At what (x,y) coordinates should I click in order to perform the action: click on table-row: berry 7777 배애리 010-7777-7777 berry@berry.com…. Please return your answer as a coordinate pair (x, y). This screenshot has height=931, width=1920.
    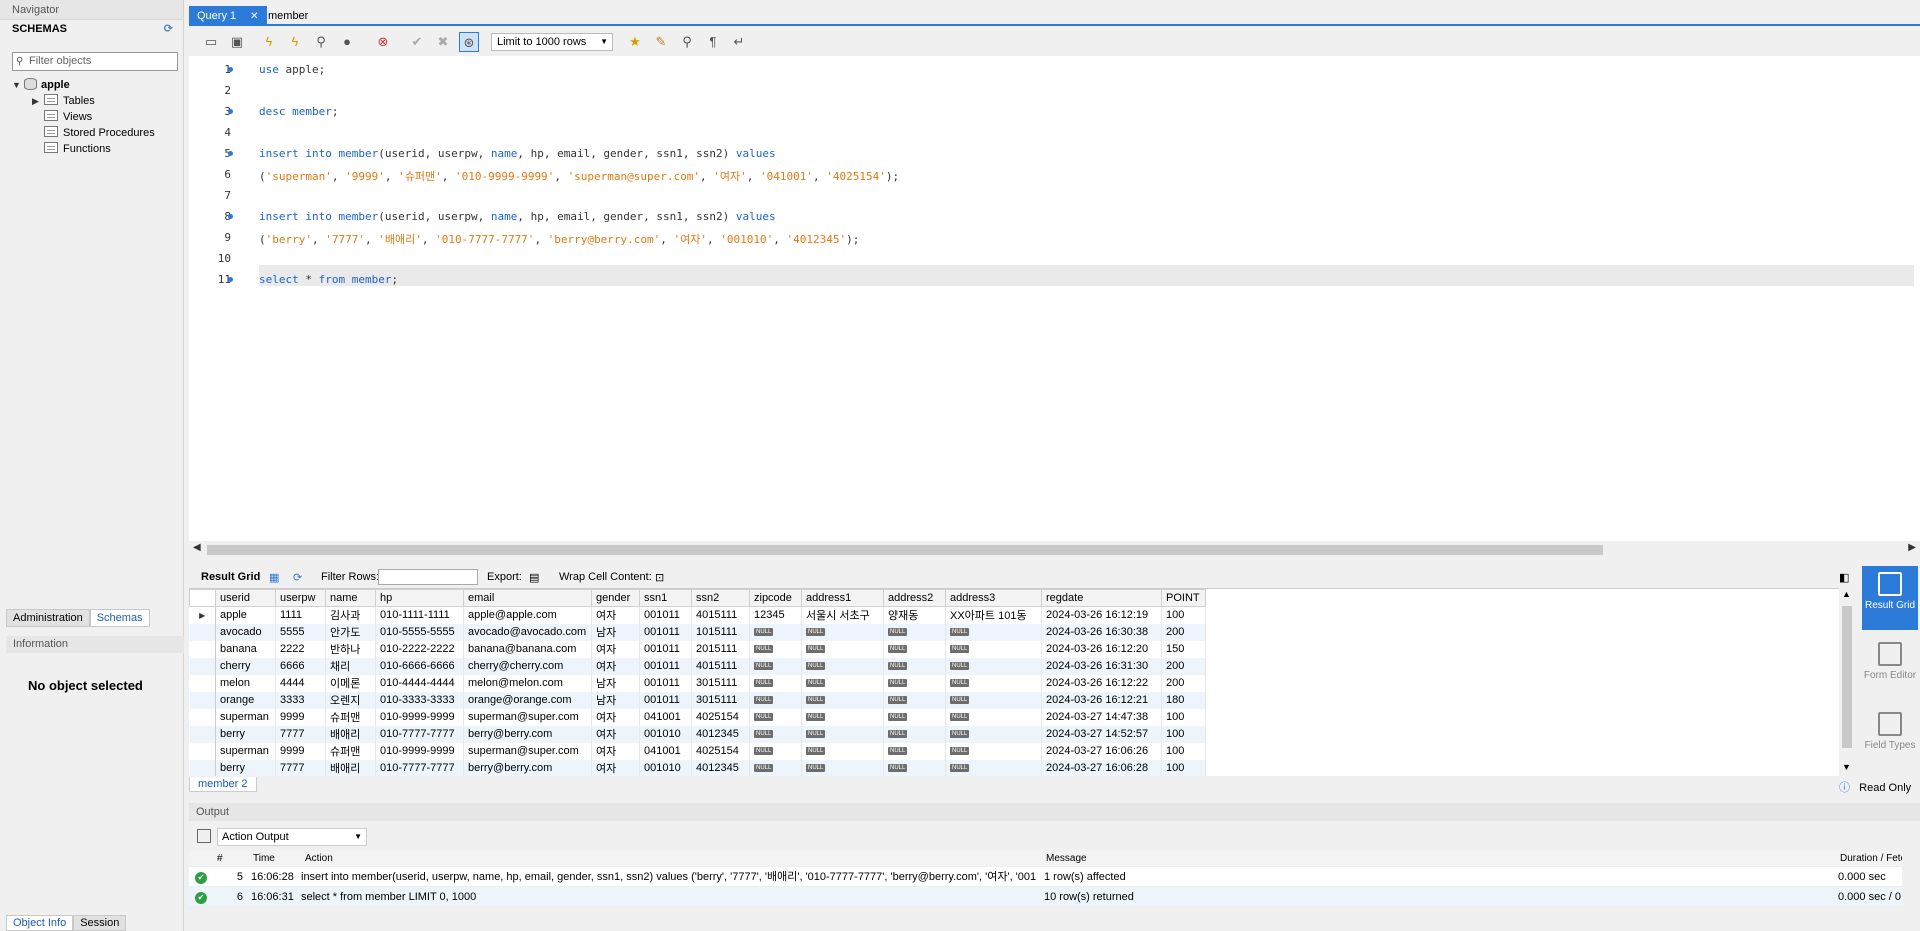
    Looking at the image, I should click on (697, 767).